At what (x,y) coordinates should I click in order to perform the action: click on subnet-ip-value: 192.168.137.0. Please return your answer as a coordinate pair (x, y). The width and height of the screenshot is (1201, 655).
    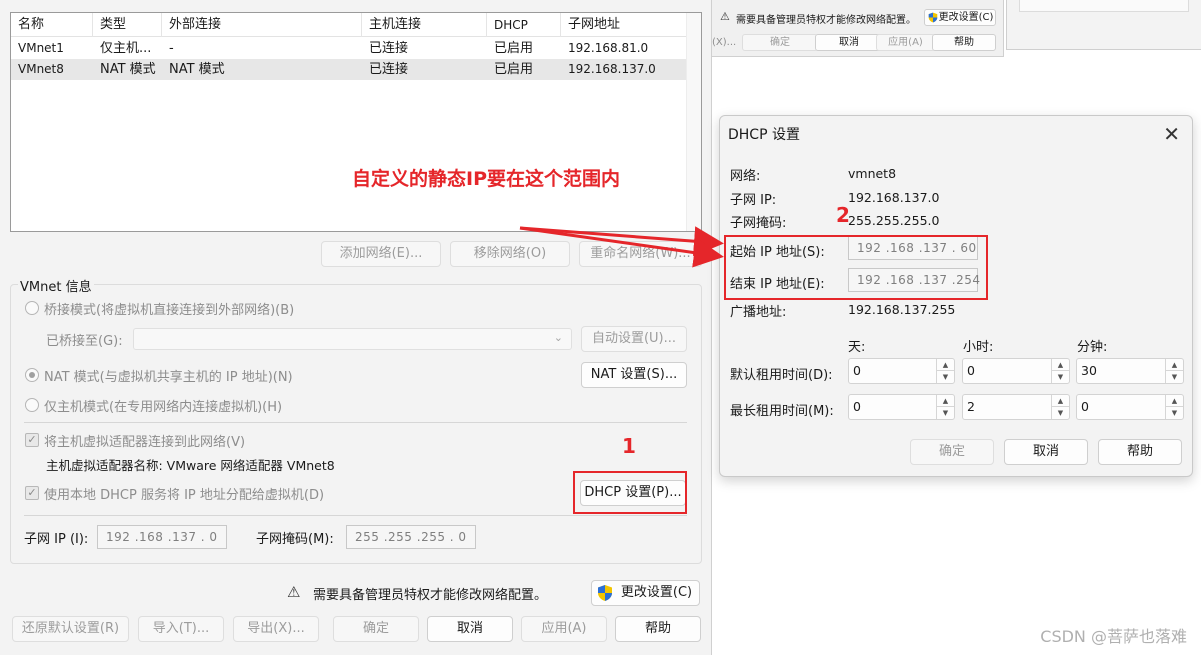
    Looking at the image, I should click on (894, 197).